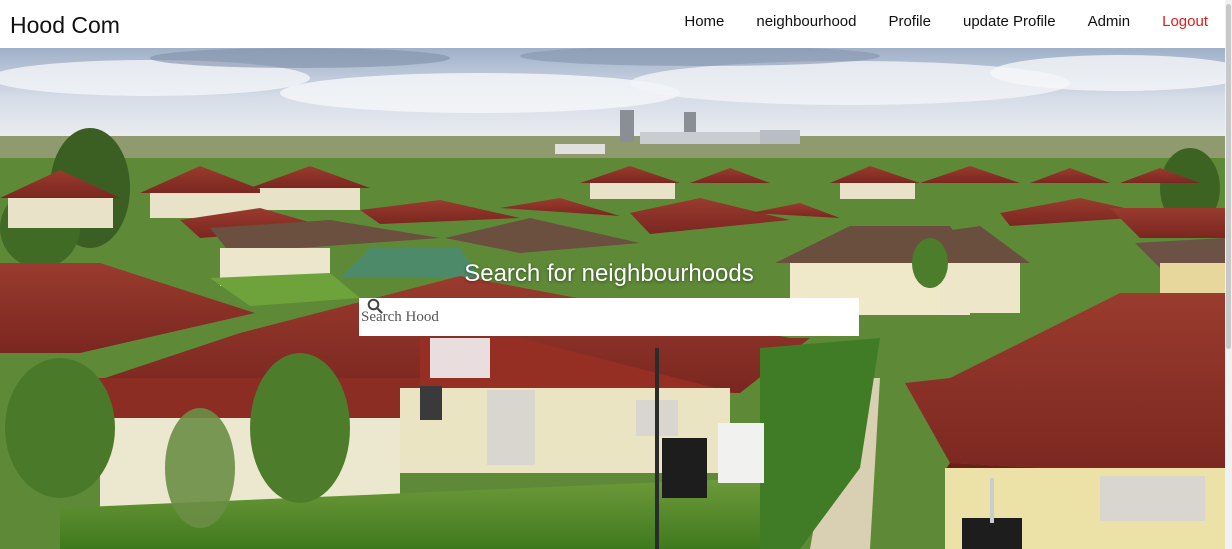  What do you see at coordinates (909, 21) in the screenshot?
I see `nav-profile-link: Profile` at bounding box center [909, 21].